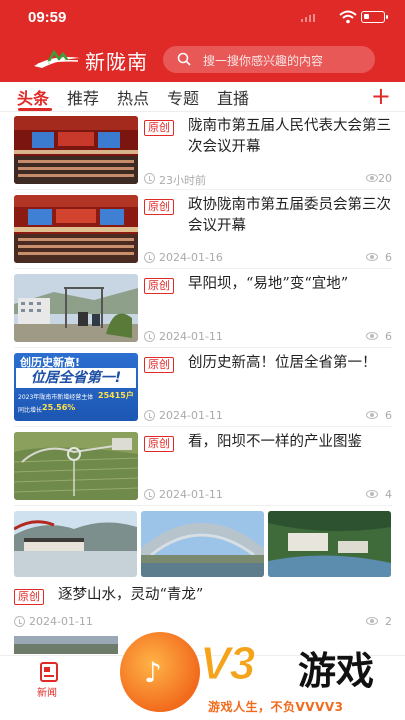 The height and width of the screenshot is (720, 405). What do you see at coordinates (183, 97) in the screenshot?
I see `tab-topics: 专题` at bounding box center [183, 97].